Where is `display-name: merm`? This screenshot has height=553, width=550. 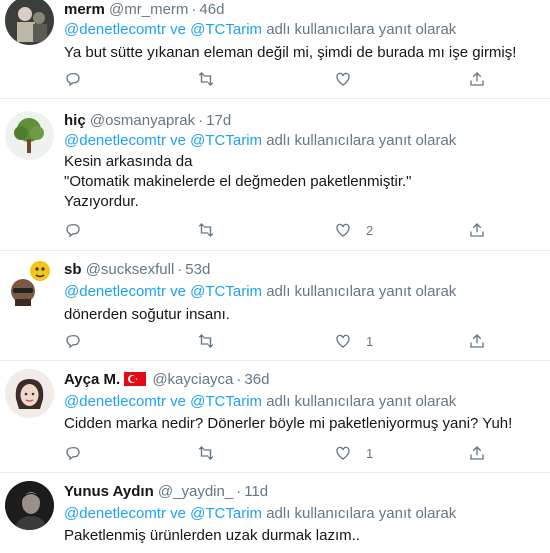
display-name: merm is located at coordinates (84, 9).